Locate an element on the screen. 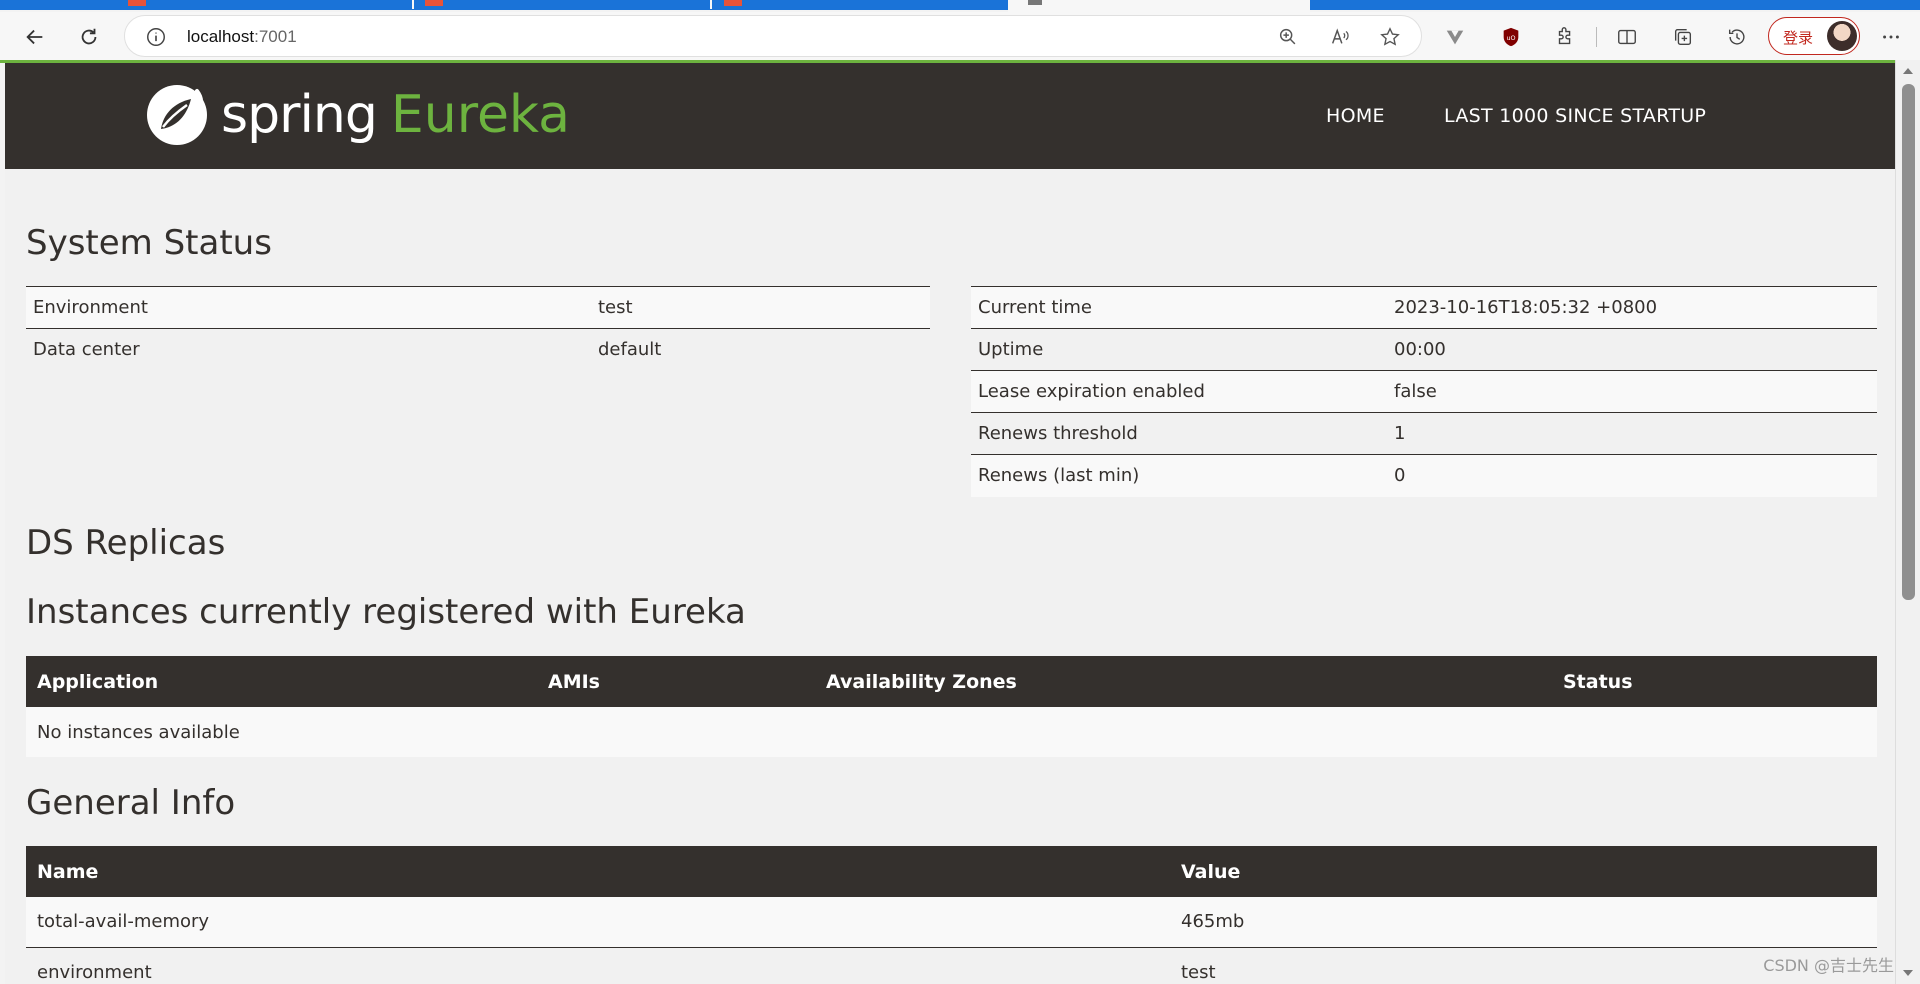 Image resolution: width=1920 pixels, height=984 pixels. more-menu-button is located at coordinates (1891, 37).